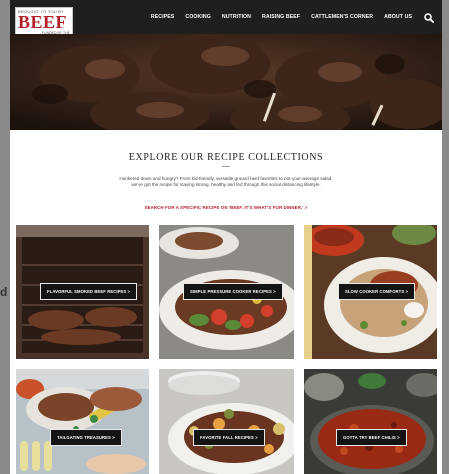 The height and width of the screenshot is (474, 449). What do you see at coordinates (226, 157) in the screenshot?
I see `section-title: EXPLORE OUR RECIPE COLLECTIONS` at bounding box center [226, 157].